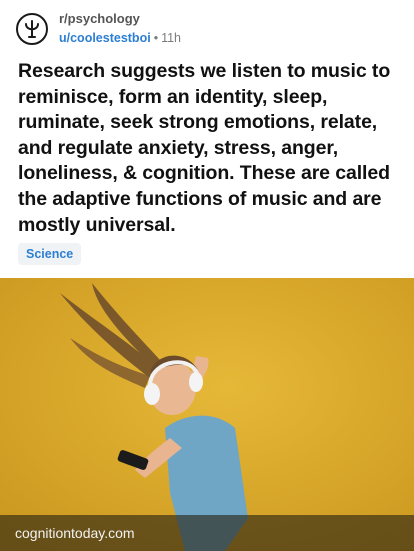 The image size is (414, 551). Describe the element at coordinates (171, 38) in the screenshot. I see `post-age: 11h` at that location.